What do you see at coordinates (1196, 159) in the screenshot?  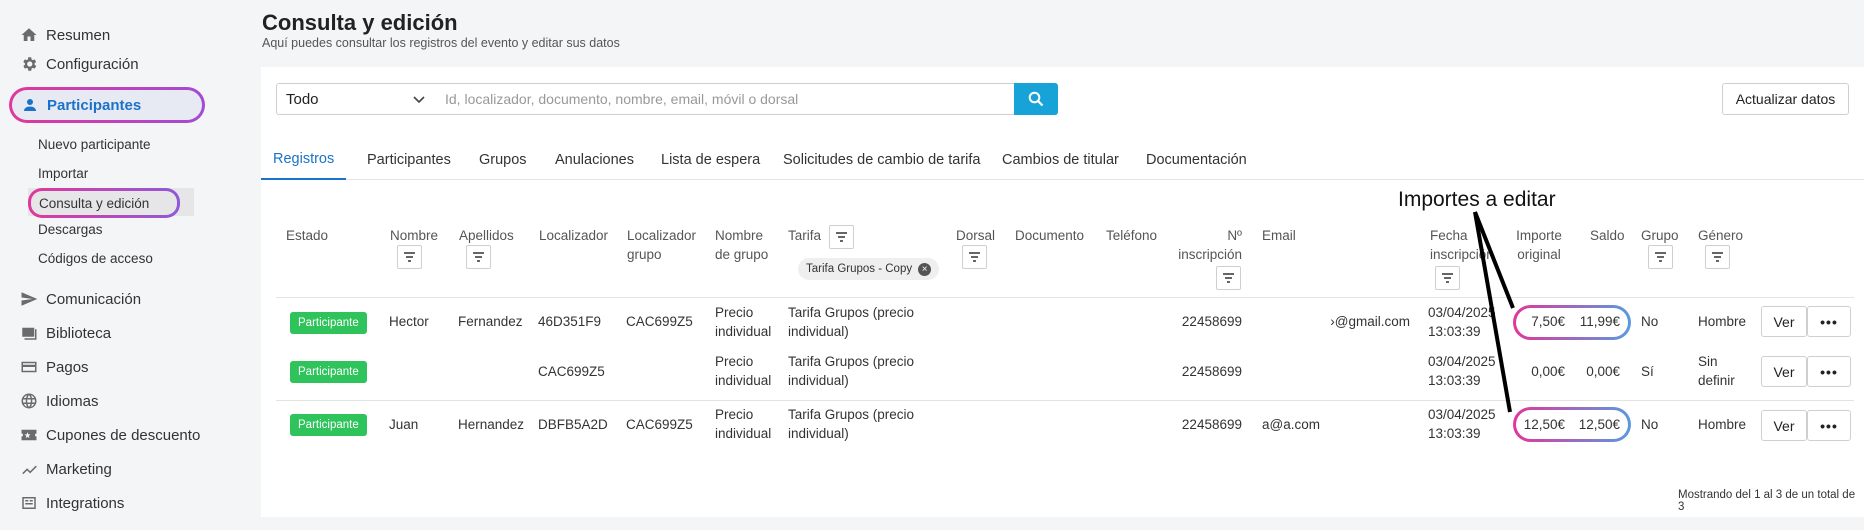 I see `tab-documentacion: Documentación` at bounding box center [1196, 159].